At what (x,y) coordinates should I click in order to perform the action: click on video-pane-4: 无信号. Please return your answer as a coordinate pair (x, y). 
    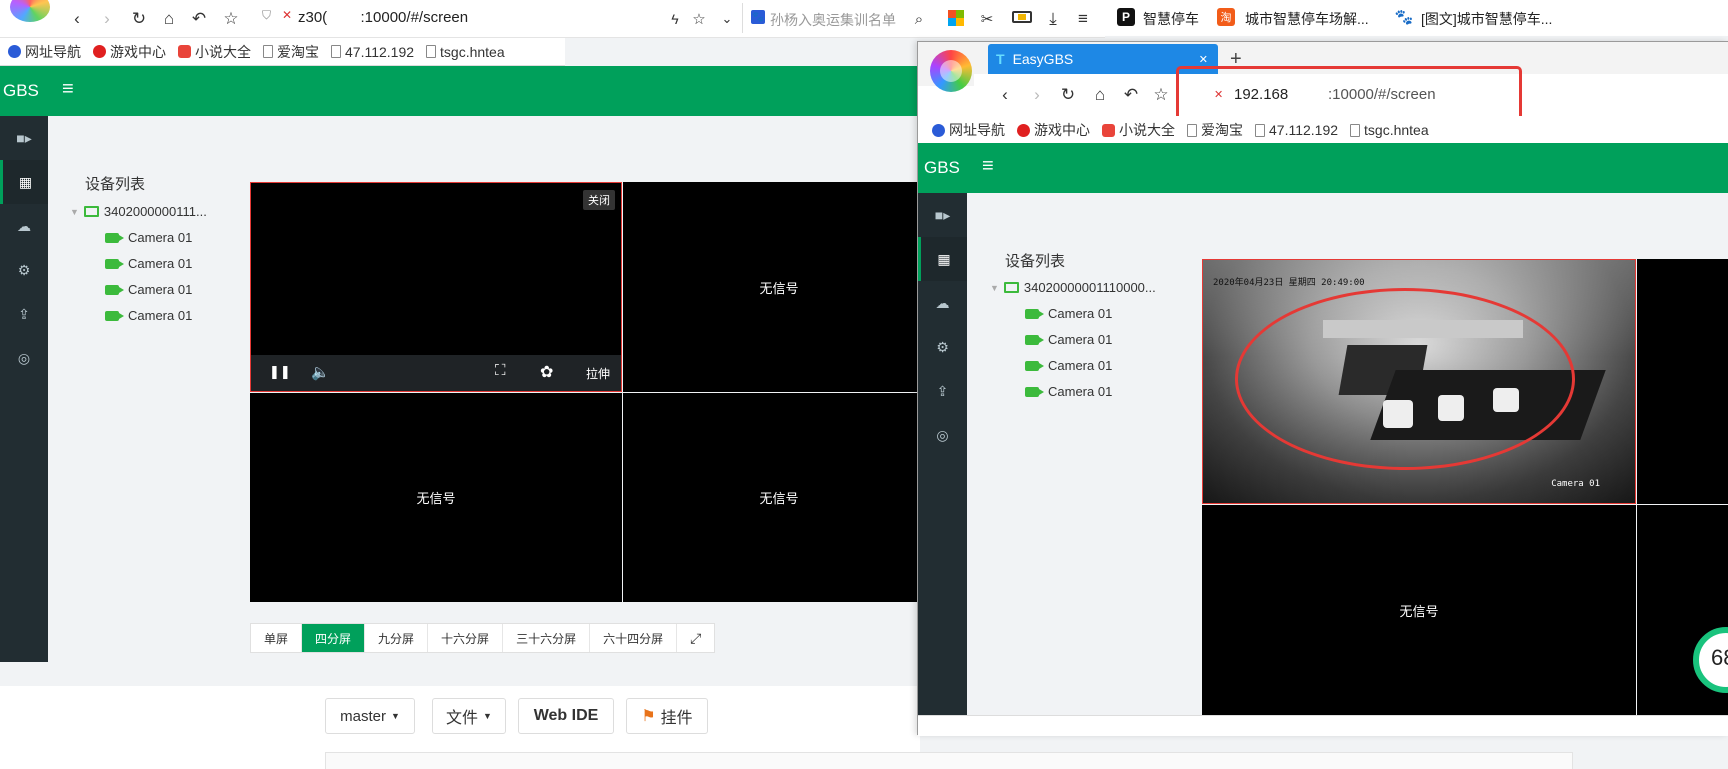
    Looking at the image, I should click on (773, 497).